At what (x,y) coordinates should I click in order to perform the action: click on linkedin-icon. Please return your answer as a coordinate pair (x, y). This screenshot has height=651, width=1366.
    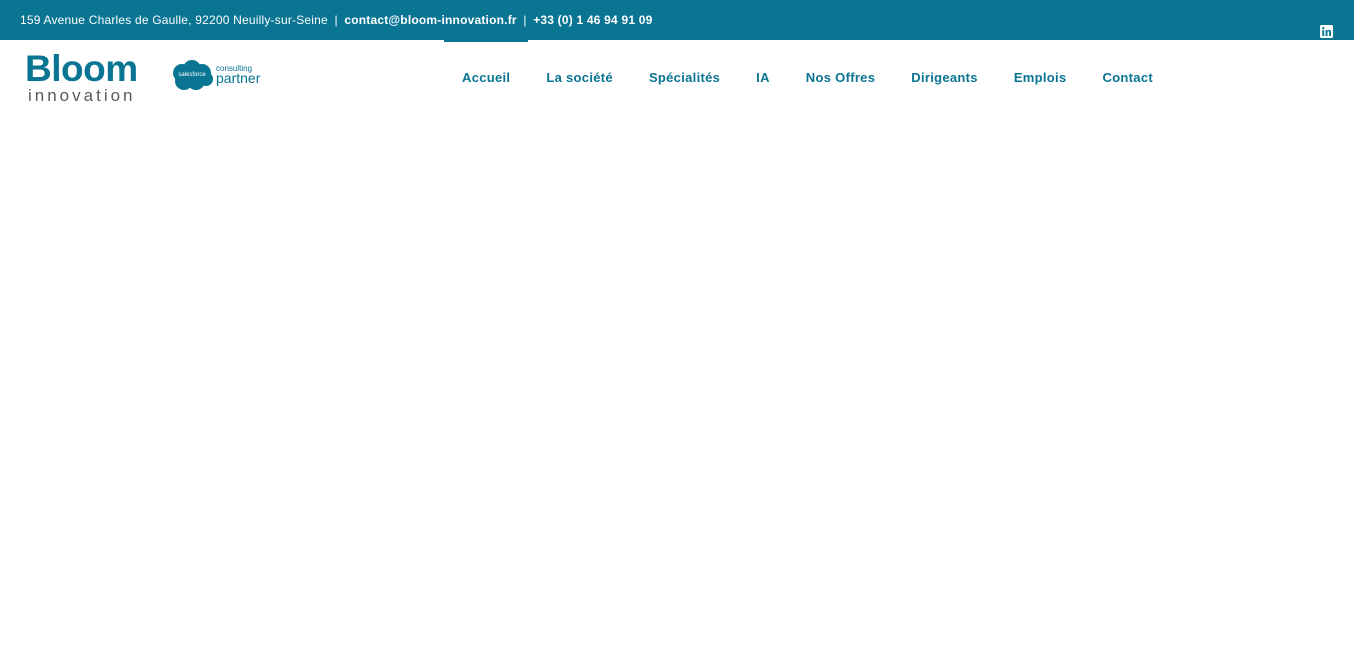
    Looking at the image, I should click on (1326, 26).